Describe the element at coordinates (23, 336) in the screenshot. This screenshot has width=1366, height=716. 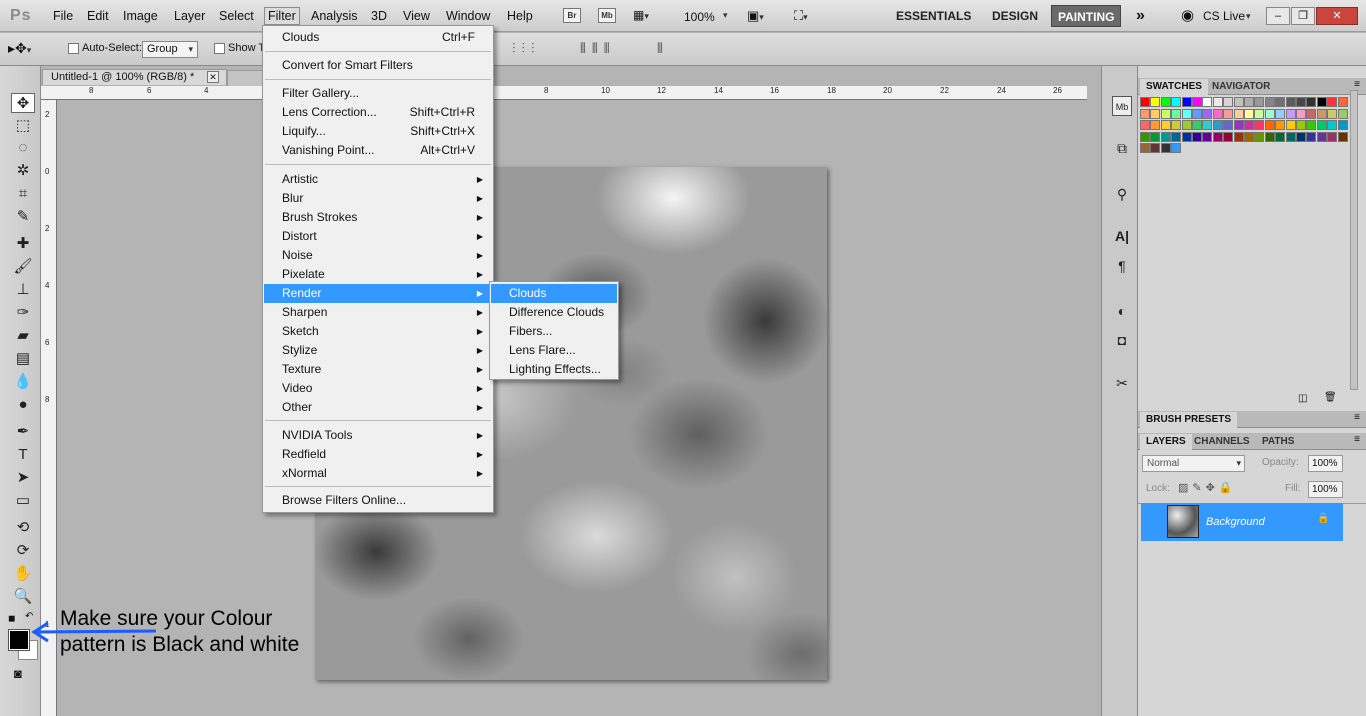
I see `eraser-tool-icon: ▰` at that location.